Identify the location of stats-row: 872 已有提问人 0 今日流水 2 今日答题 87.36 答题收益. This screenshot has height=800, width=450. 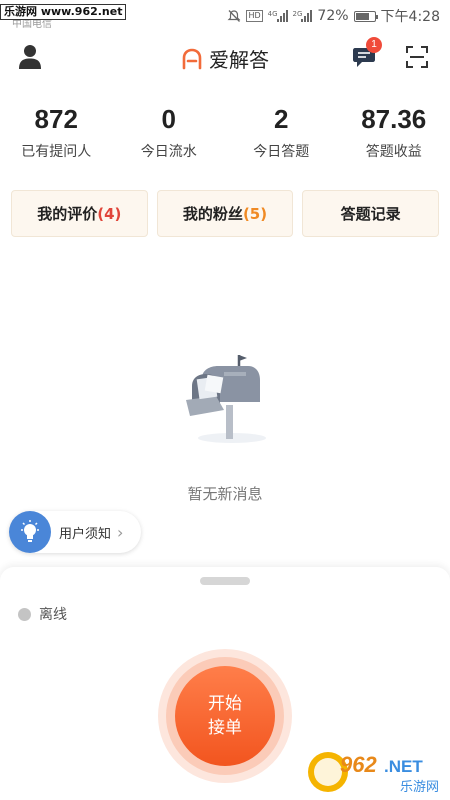
(225, 132).